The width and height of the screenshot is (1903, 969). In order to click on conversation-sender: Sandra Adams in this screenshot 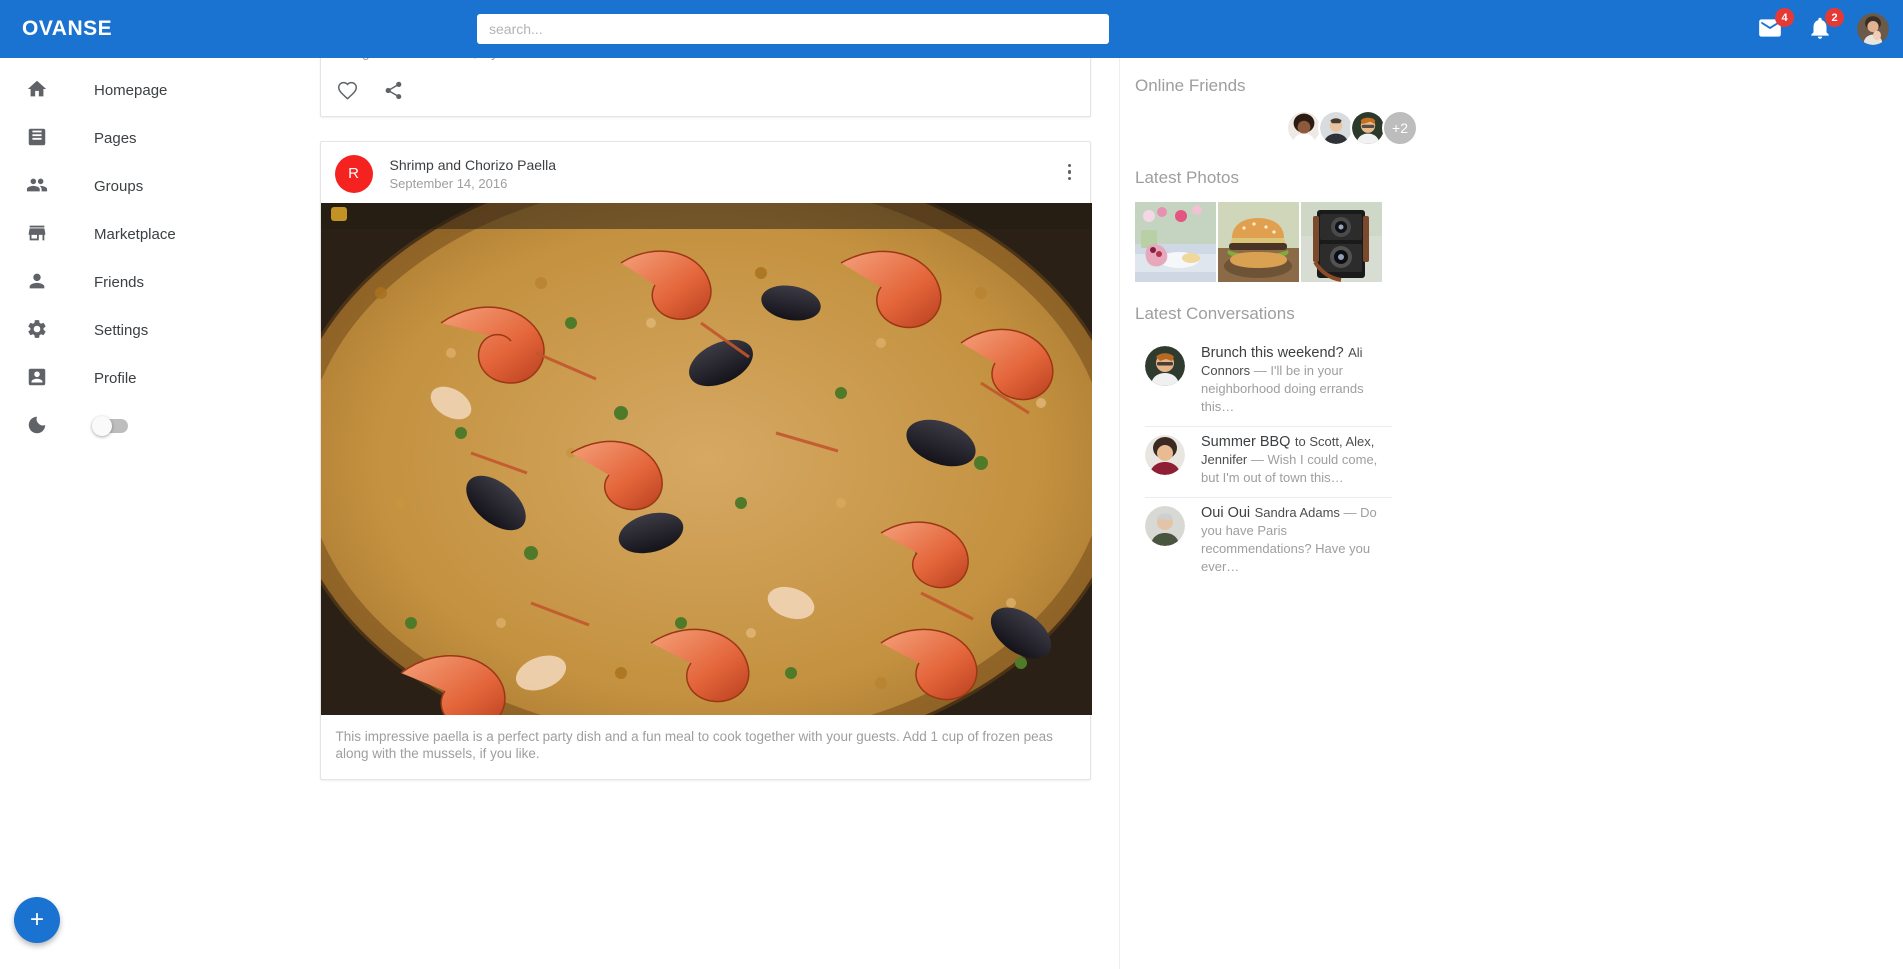, I will do `click(1297, 513)`.